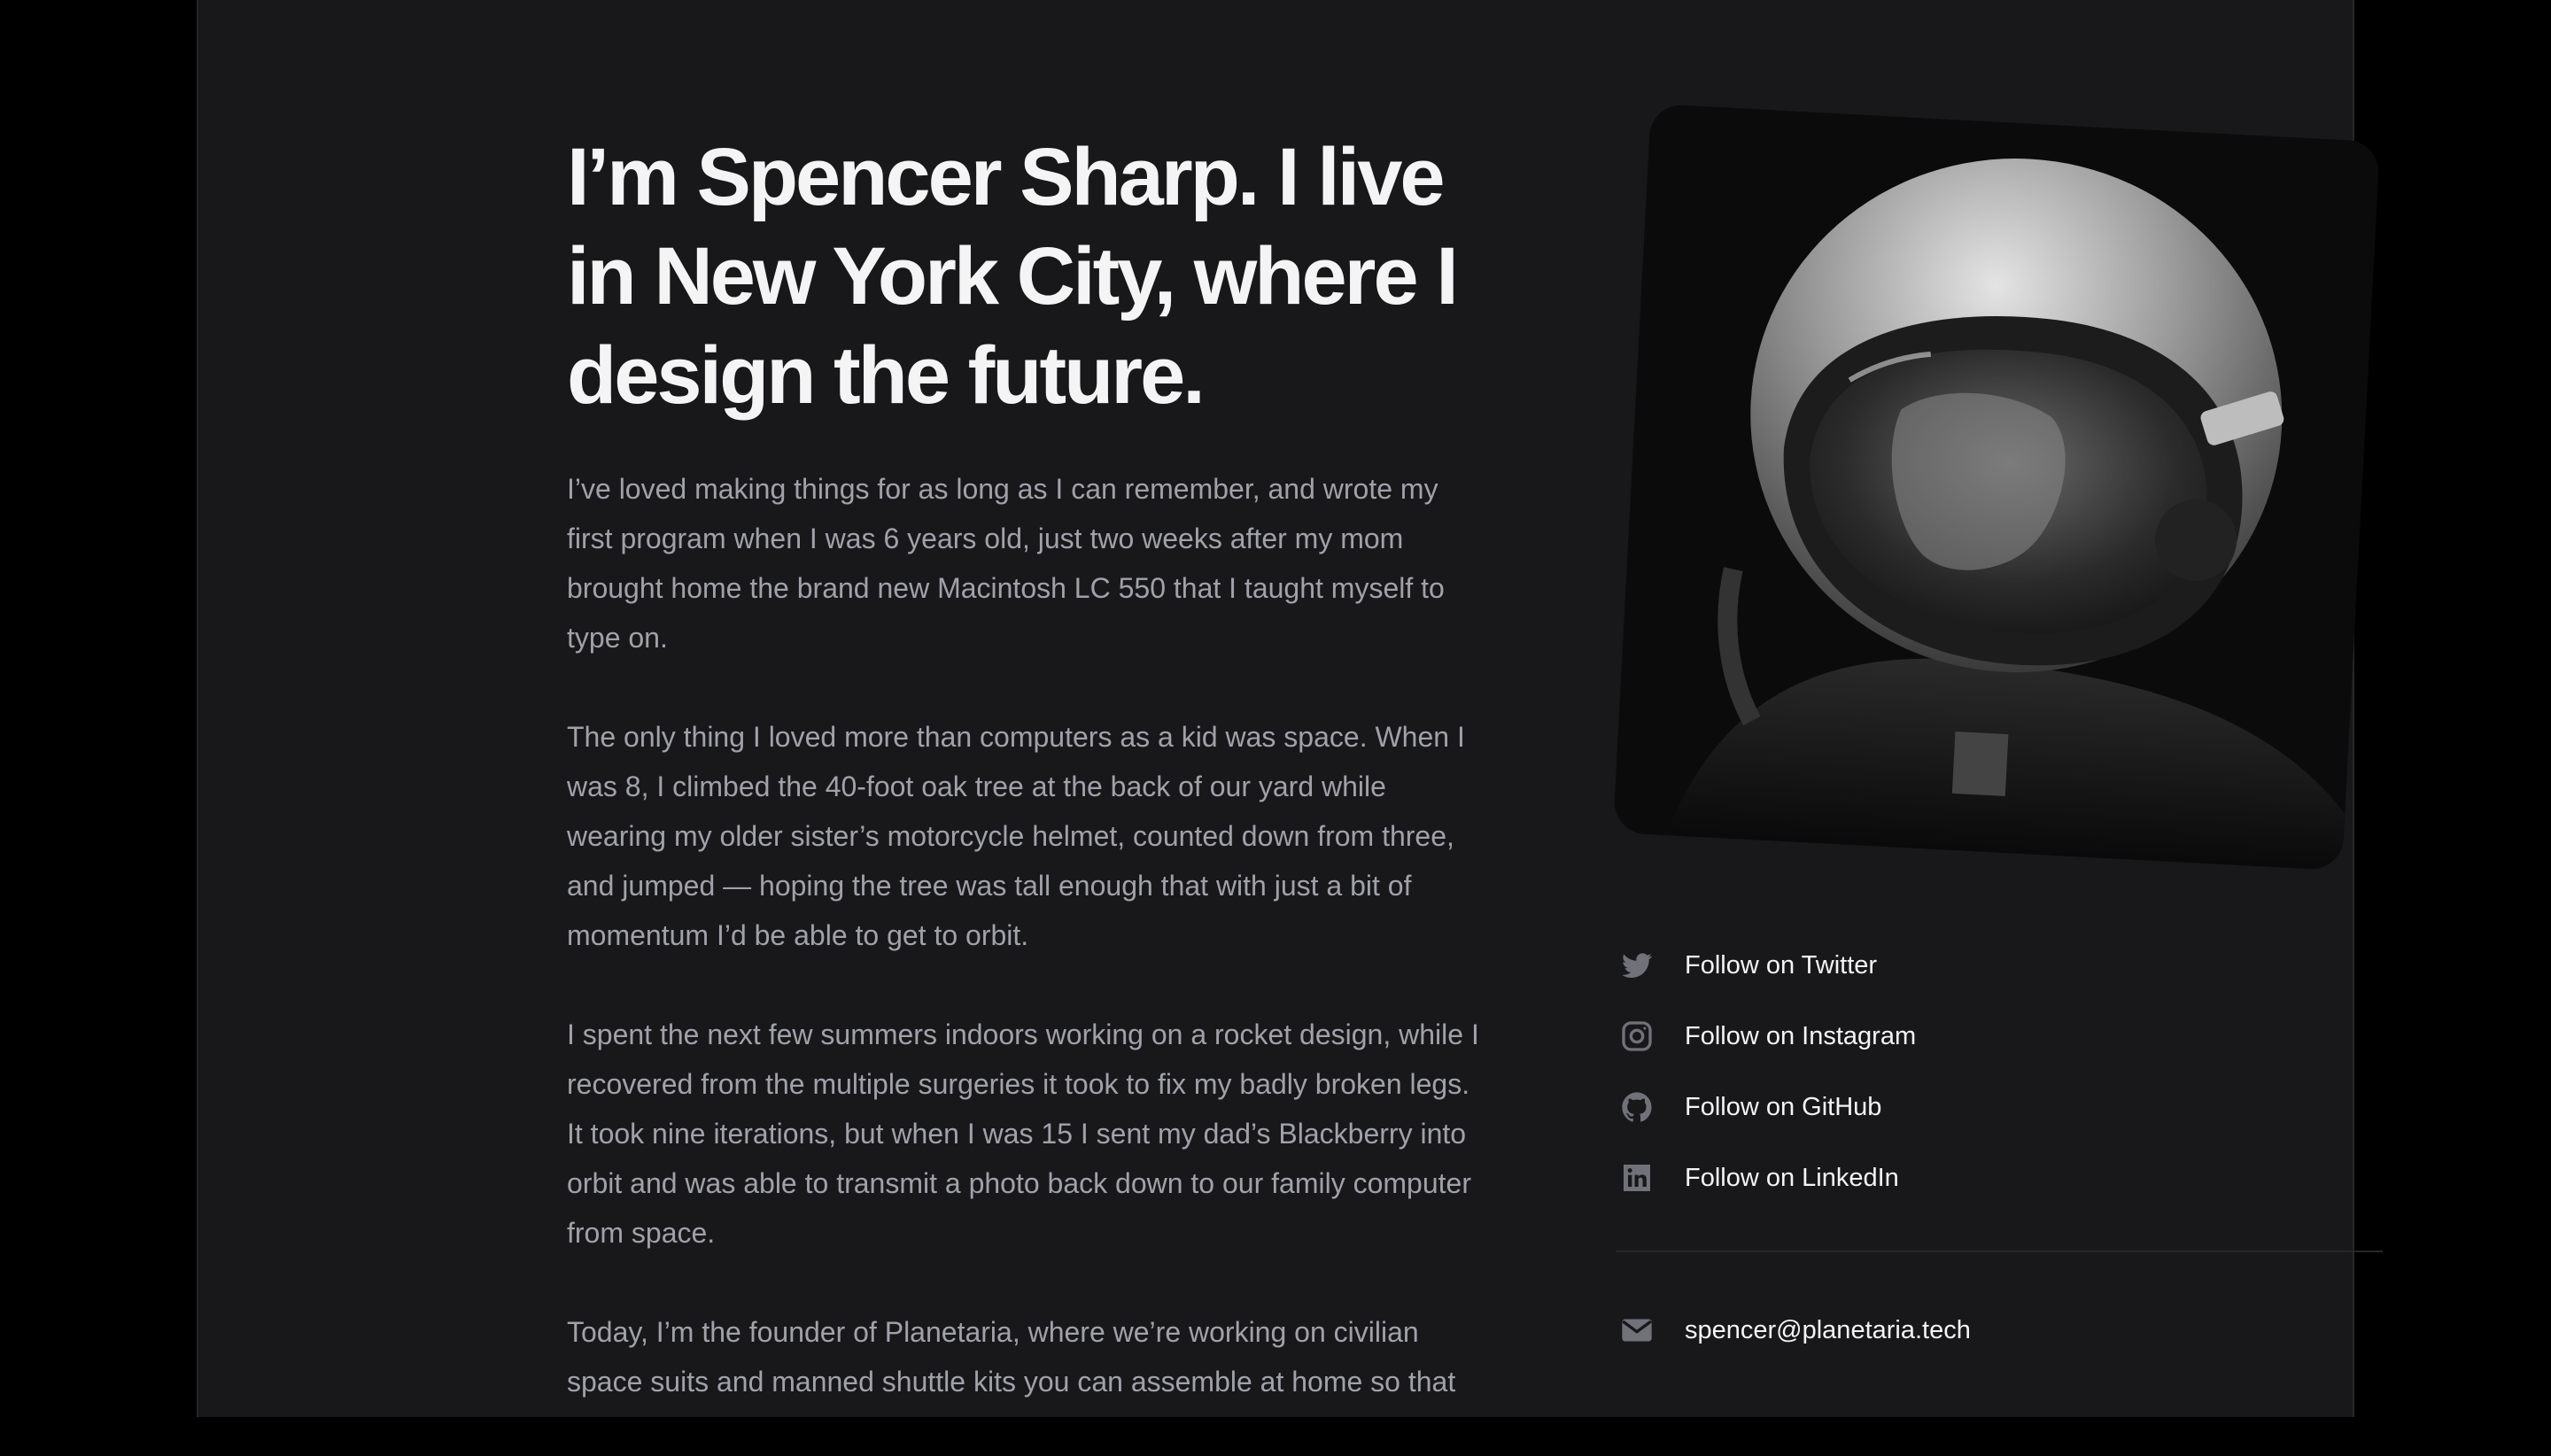  I want to click on linkedin-link-label: Follow on LinkedIn, so click(1792, 1177).